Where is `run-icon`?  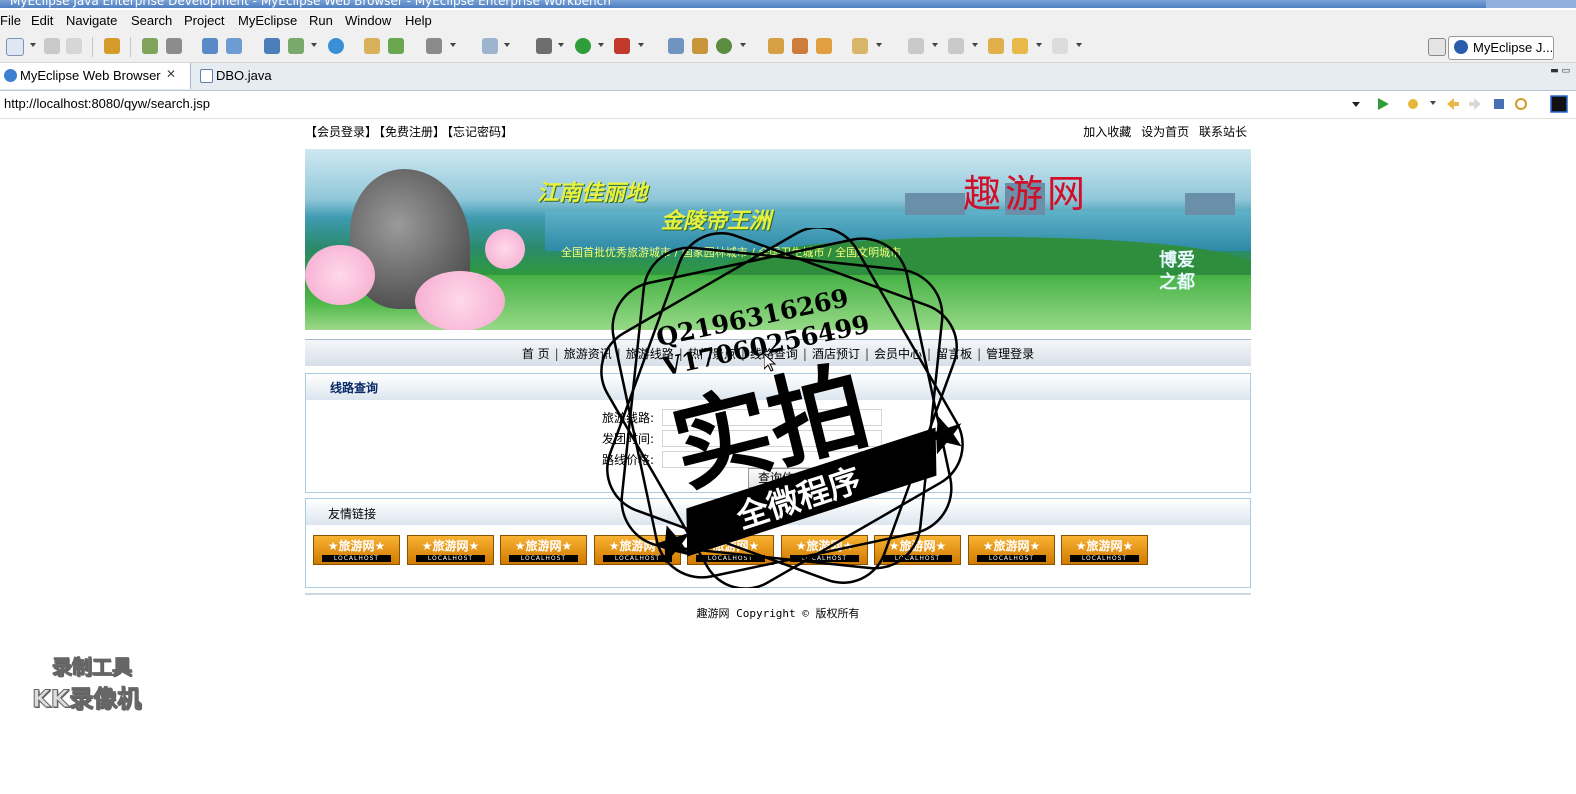 run-icon is located at coordinates (583, 46).